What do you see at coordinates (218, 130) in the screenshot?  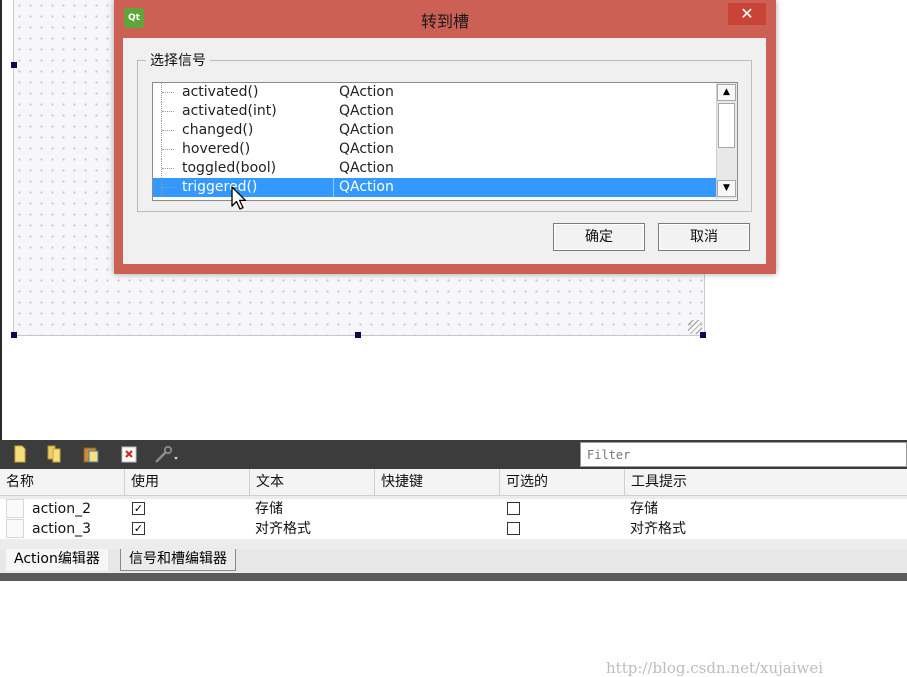 I see `signal-name: changed()` at bounding box center [218, 130].